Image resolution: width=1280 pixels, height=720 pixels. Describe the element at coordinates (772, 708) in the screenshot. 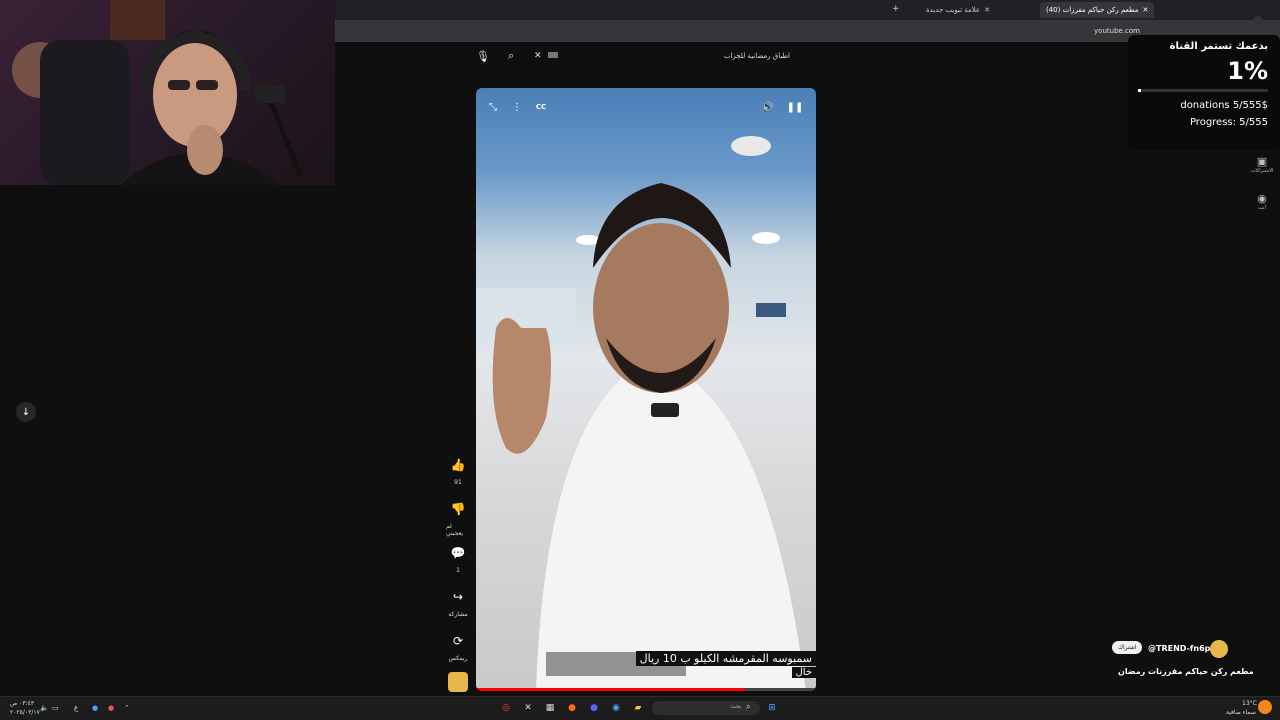

I see `windows-start-icon: ⊞` at that location.